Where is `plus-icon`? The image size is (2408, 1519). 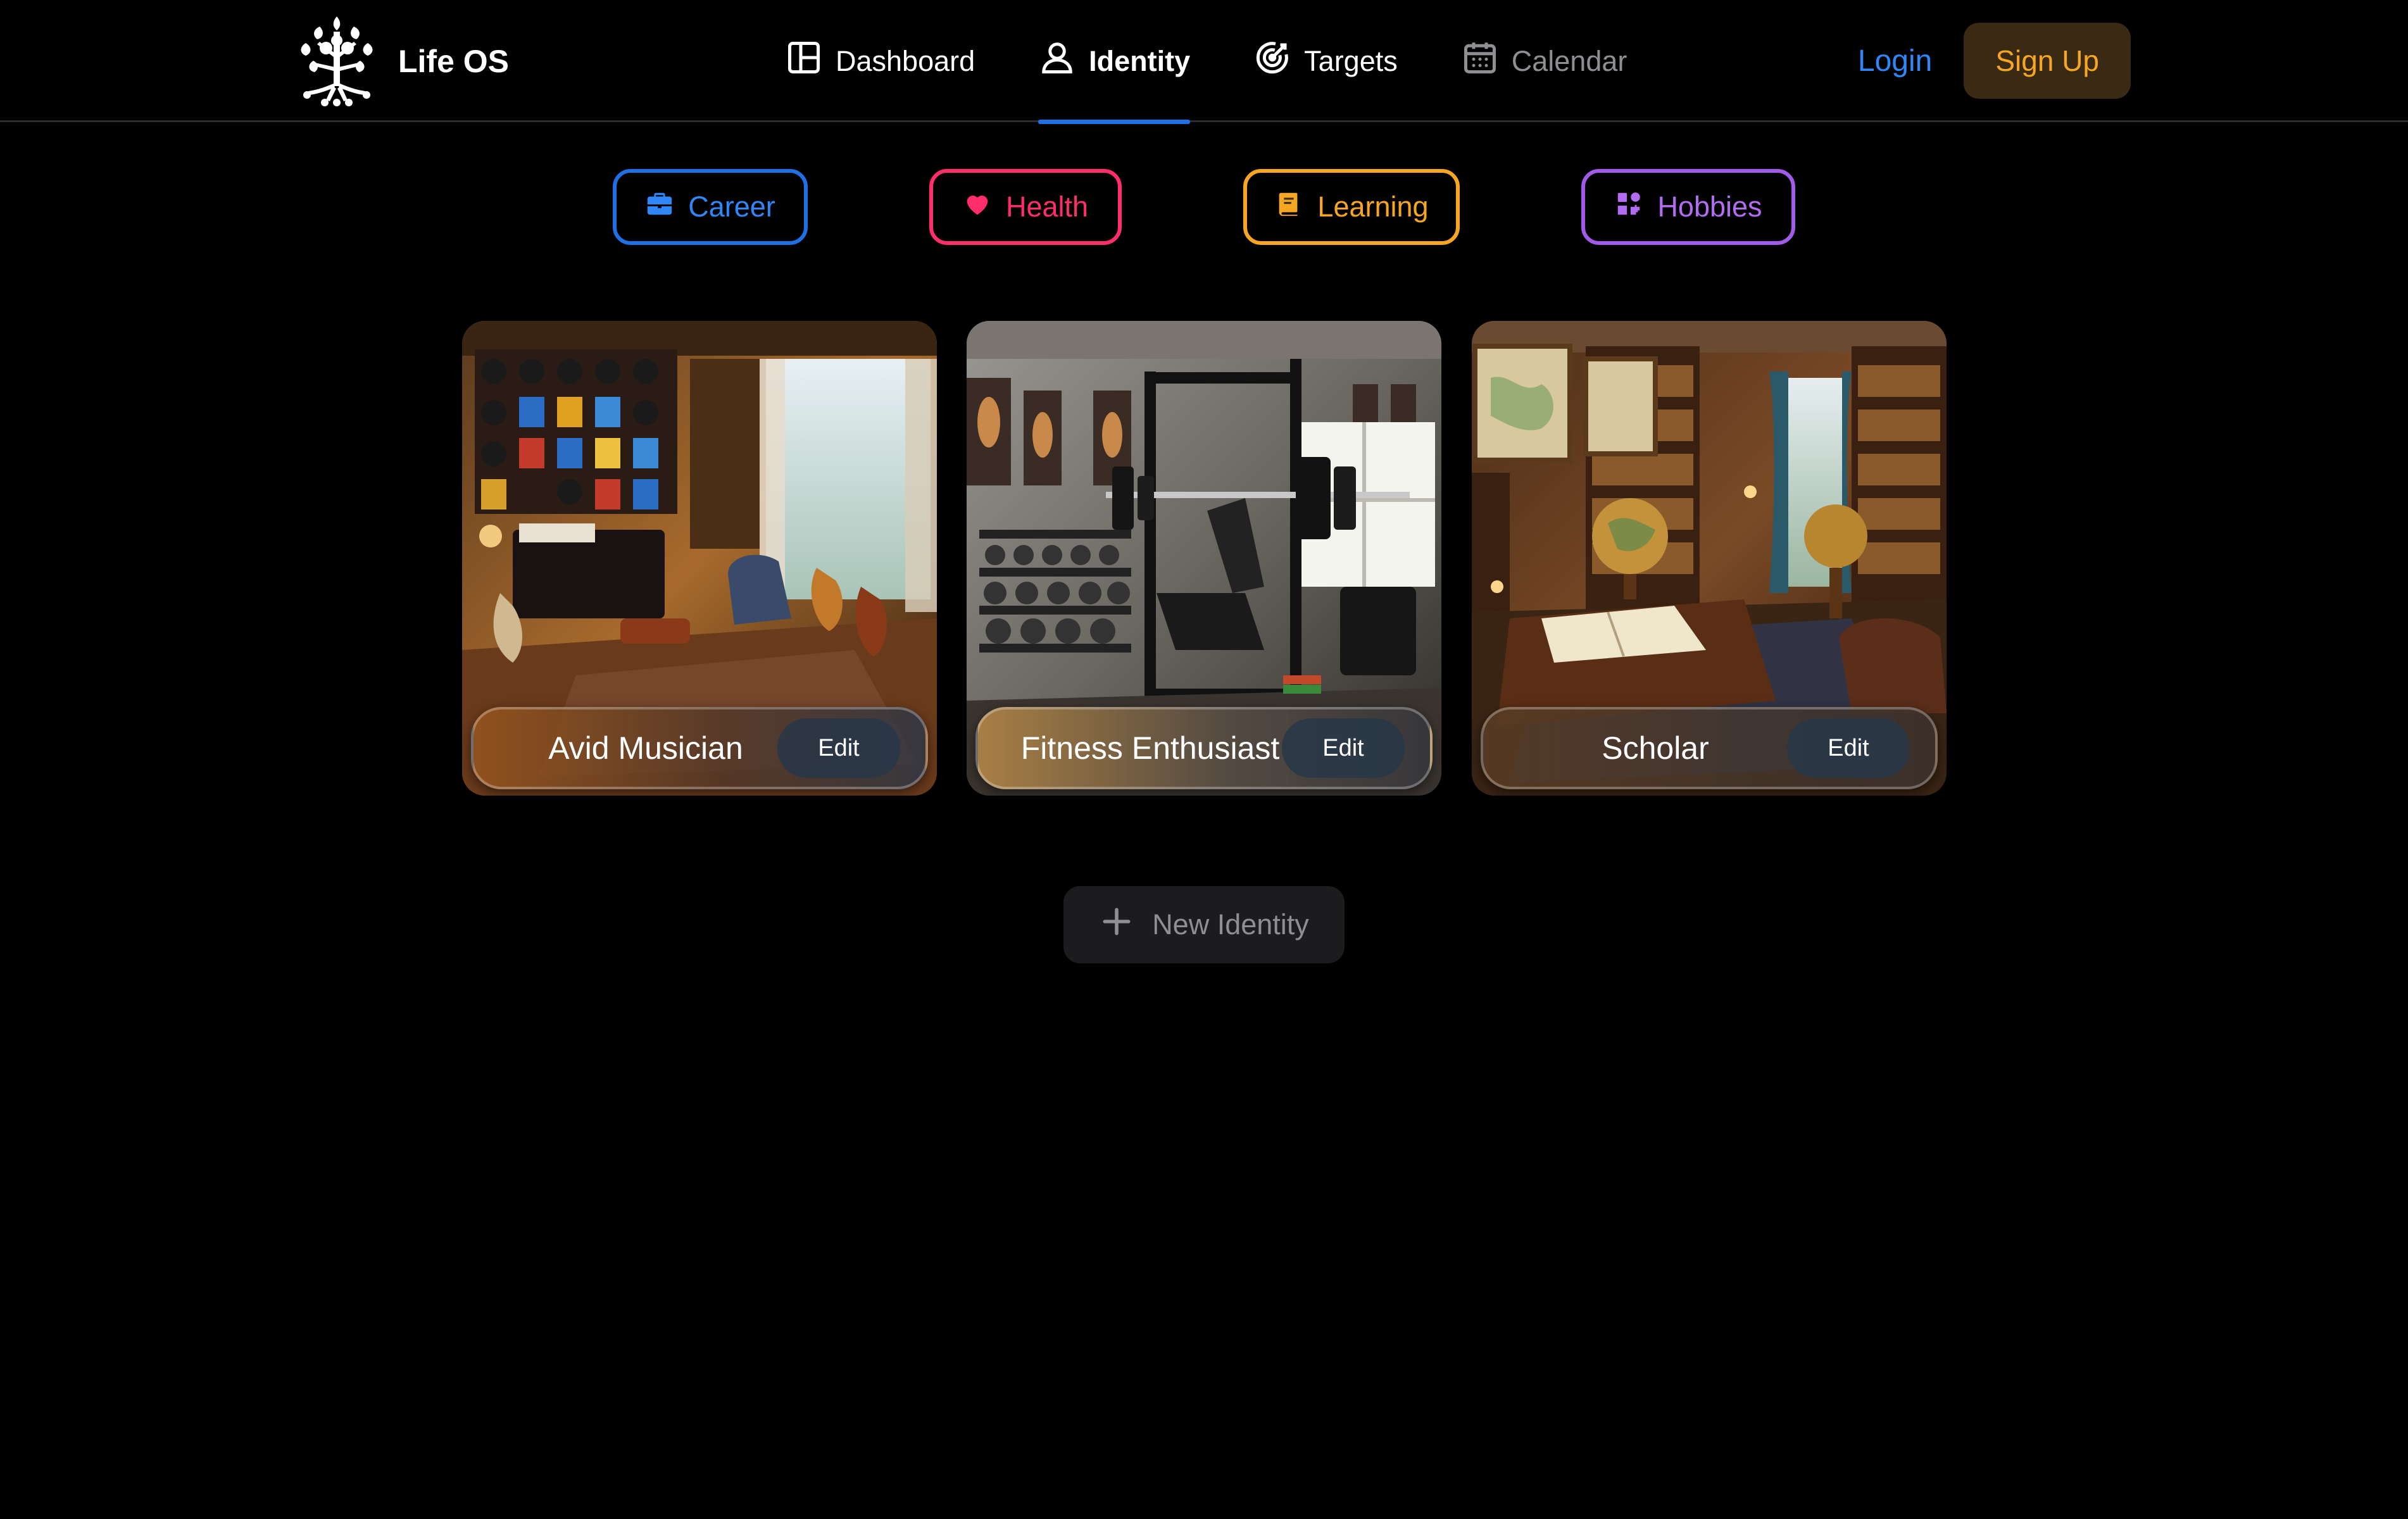 plus-icon is located at coordinates (1125, 925).